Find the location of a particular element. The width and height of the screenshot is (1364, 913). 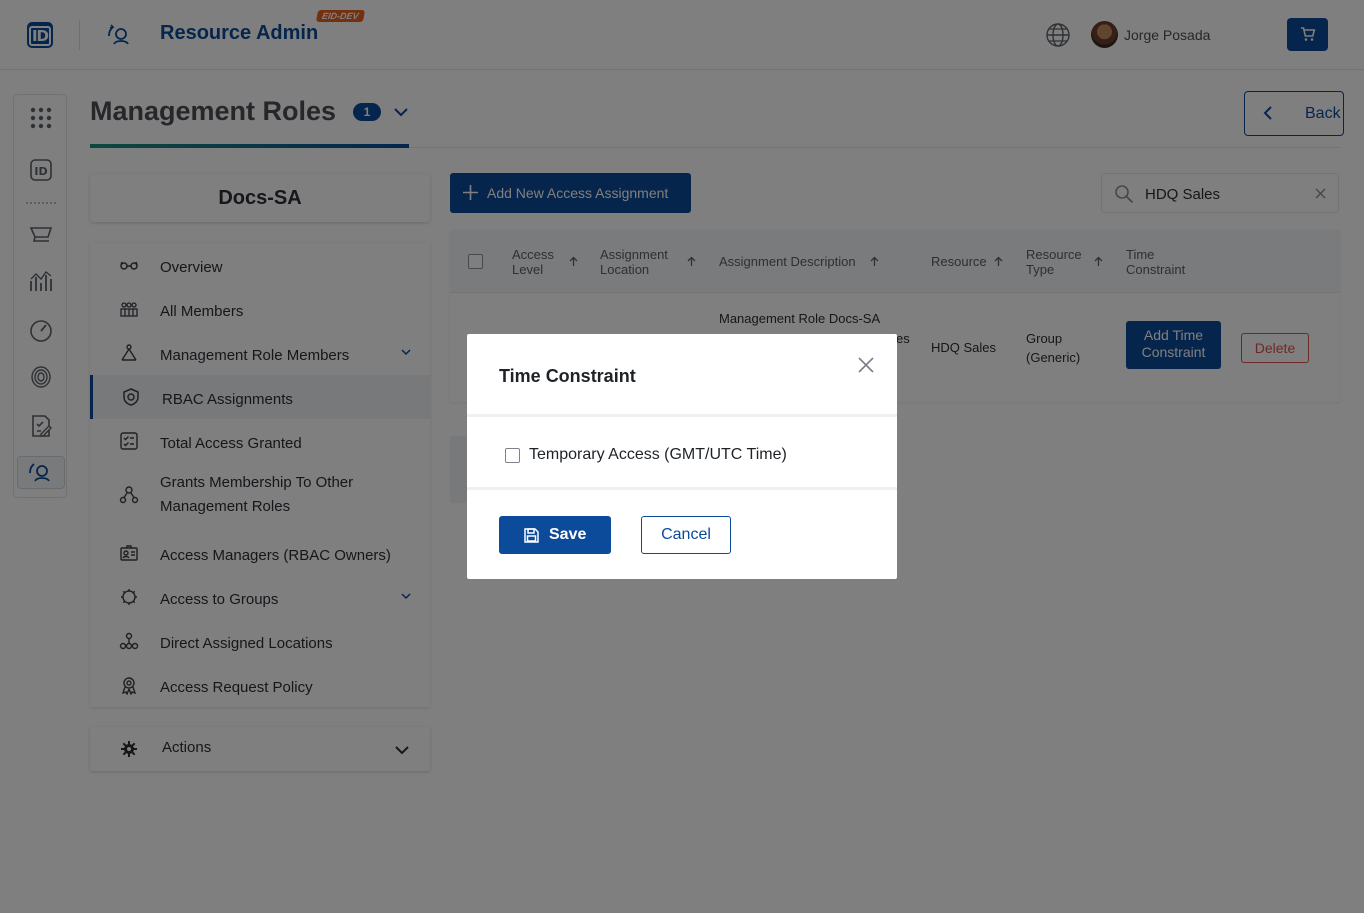

save-button: Save is located at coordinates (555, 535).